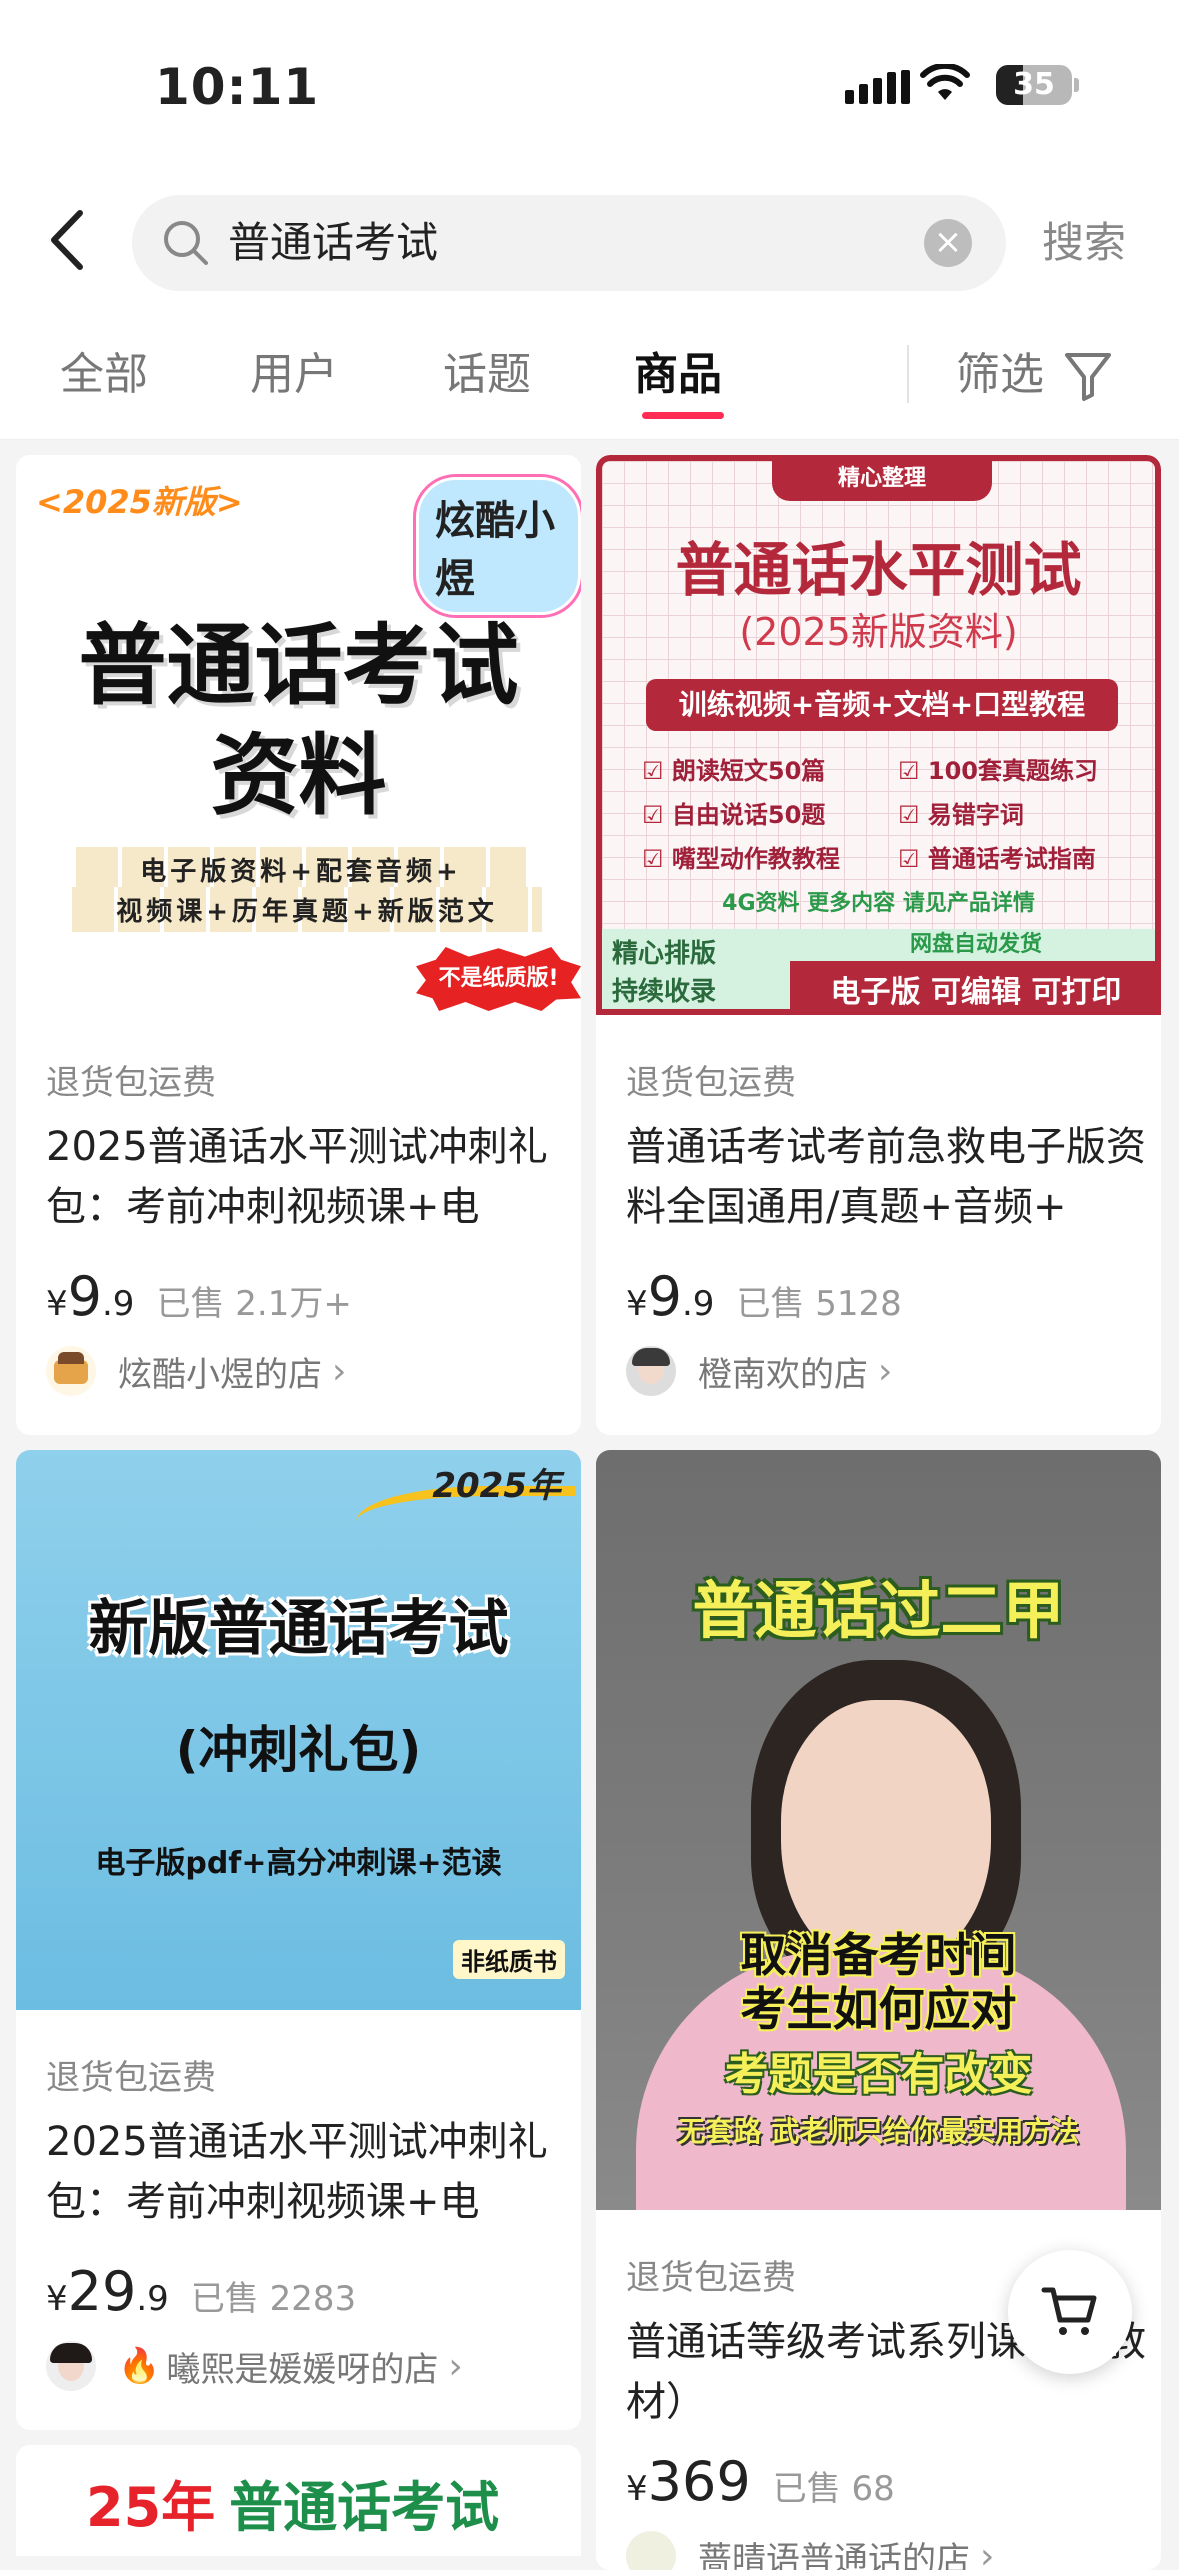 The height and width of the screenshot is (2570, 1179). What do you see at coordinates (886, 1177) in the screenshot?
I see `product-title: 普通话考试考前急救电子版资料全国通用/真题+音频+` at bounding box center [886, 1177].